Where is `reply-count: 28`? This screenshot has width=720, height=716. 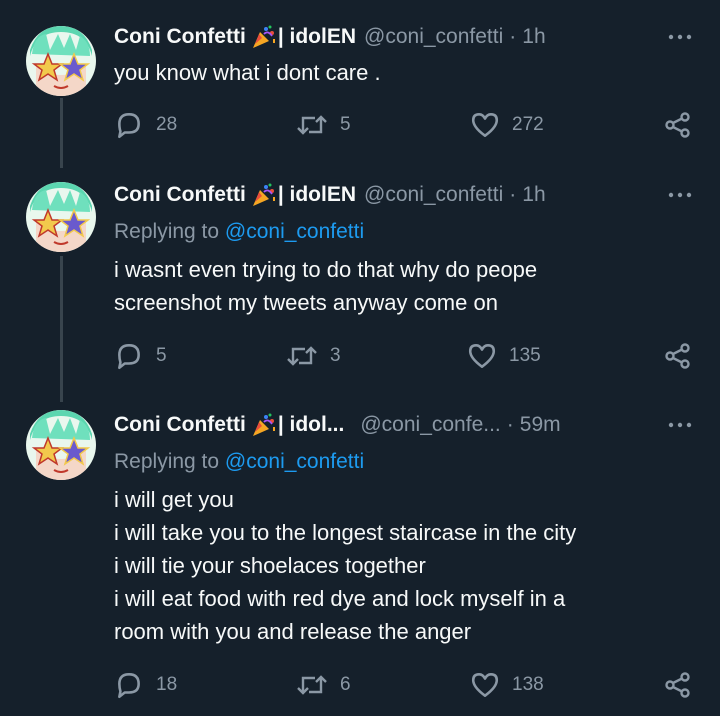 reply-count: 28 is located at coordinates (167, 124).